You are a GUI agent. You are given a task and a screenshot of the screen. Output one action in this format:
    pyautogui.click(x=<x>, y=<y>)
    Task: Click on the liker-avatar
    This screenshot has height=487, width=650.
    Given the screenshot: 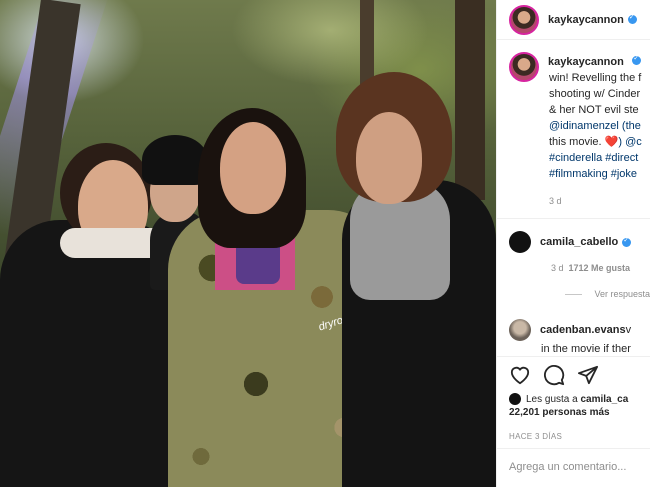 What is the action you would take?
    pyautogui.click(x=515, y=399)
    